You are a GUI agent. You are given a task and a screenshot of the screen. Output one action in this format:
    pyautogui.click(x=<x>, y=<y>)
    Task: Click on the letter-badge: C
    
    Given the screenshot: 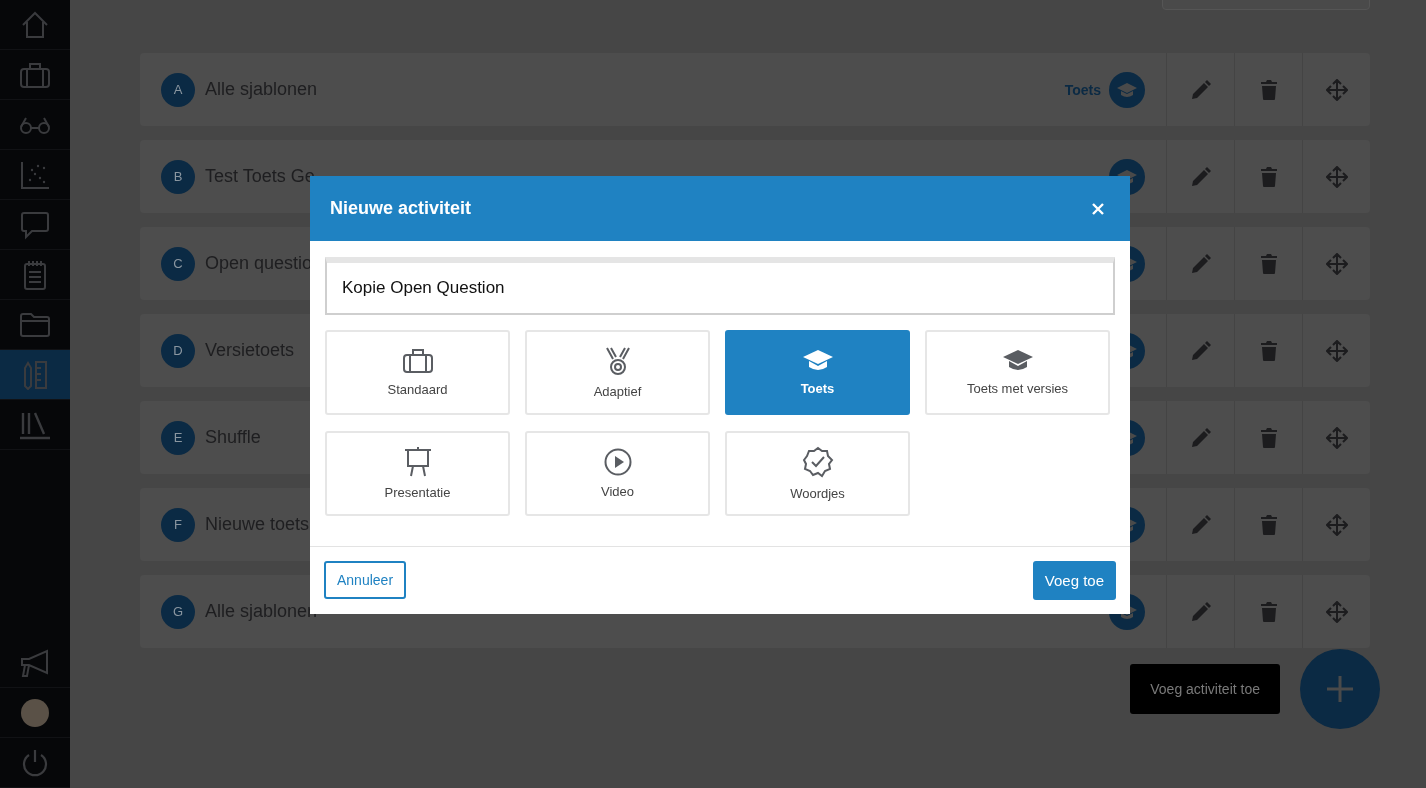 What is the action you would take?
    pyautogui.click(x=178, y=263)
    